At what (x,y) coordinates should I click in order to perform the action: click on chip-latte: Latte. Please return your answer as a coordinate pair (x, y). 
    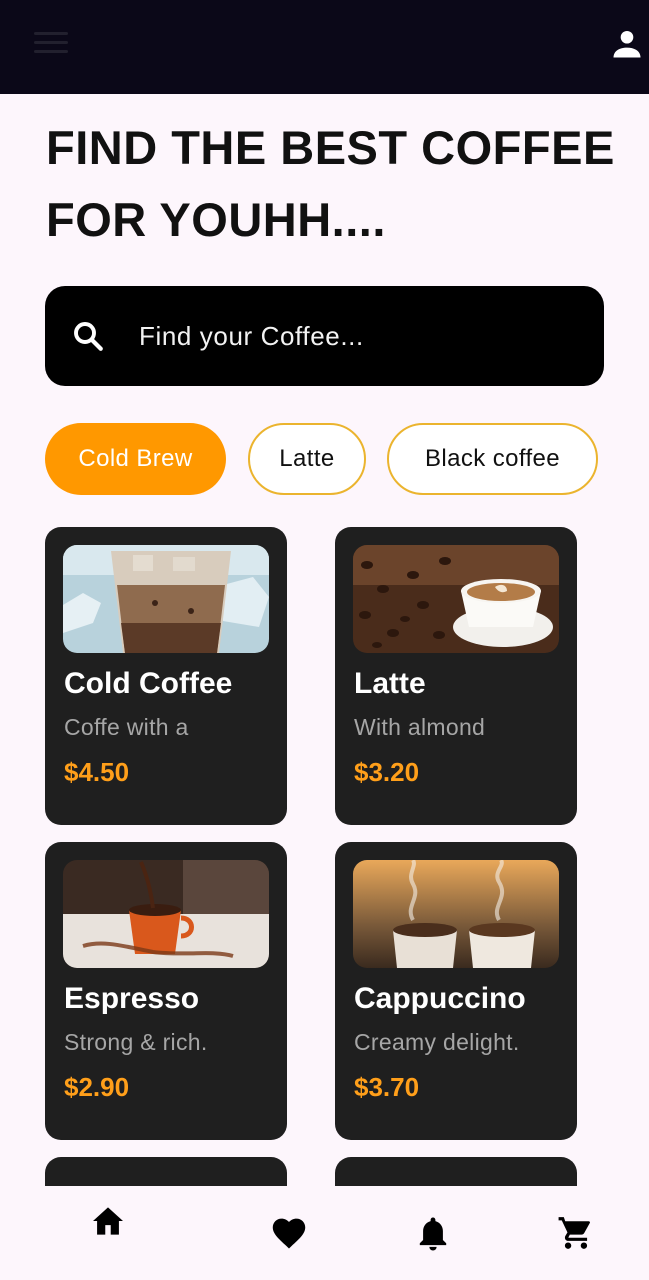
    Looking at the image, I should click on (307, 459).